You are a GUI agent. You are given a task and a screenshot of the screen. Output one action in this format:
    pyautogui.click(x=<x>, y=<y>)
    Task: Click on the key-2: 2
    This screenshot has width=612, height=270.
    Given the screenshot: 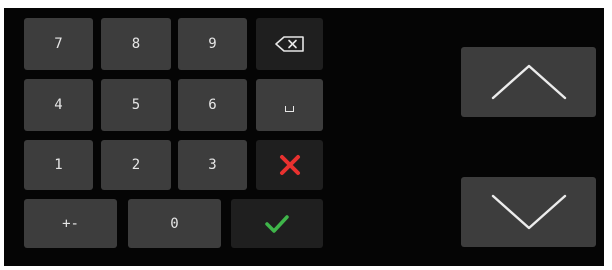 What is the action you would take?
    pyautogui.click(x=136, y=165)
    